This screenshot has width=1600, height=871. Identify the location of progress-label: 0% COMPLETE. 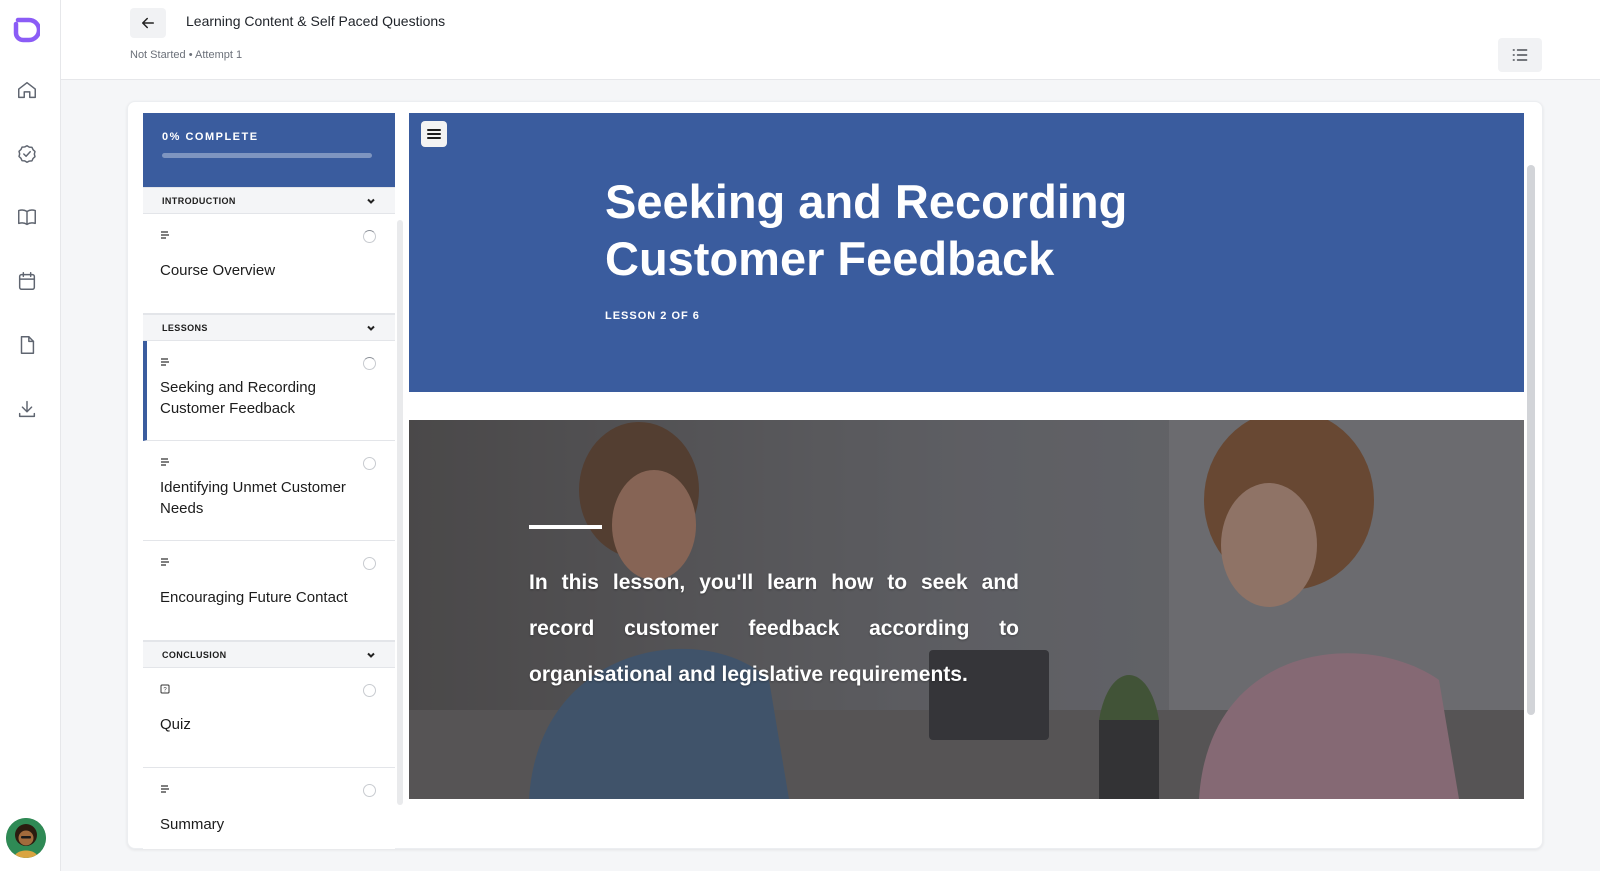
(210, 137).